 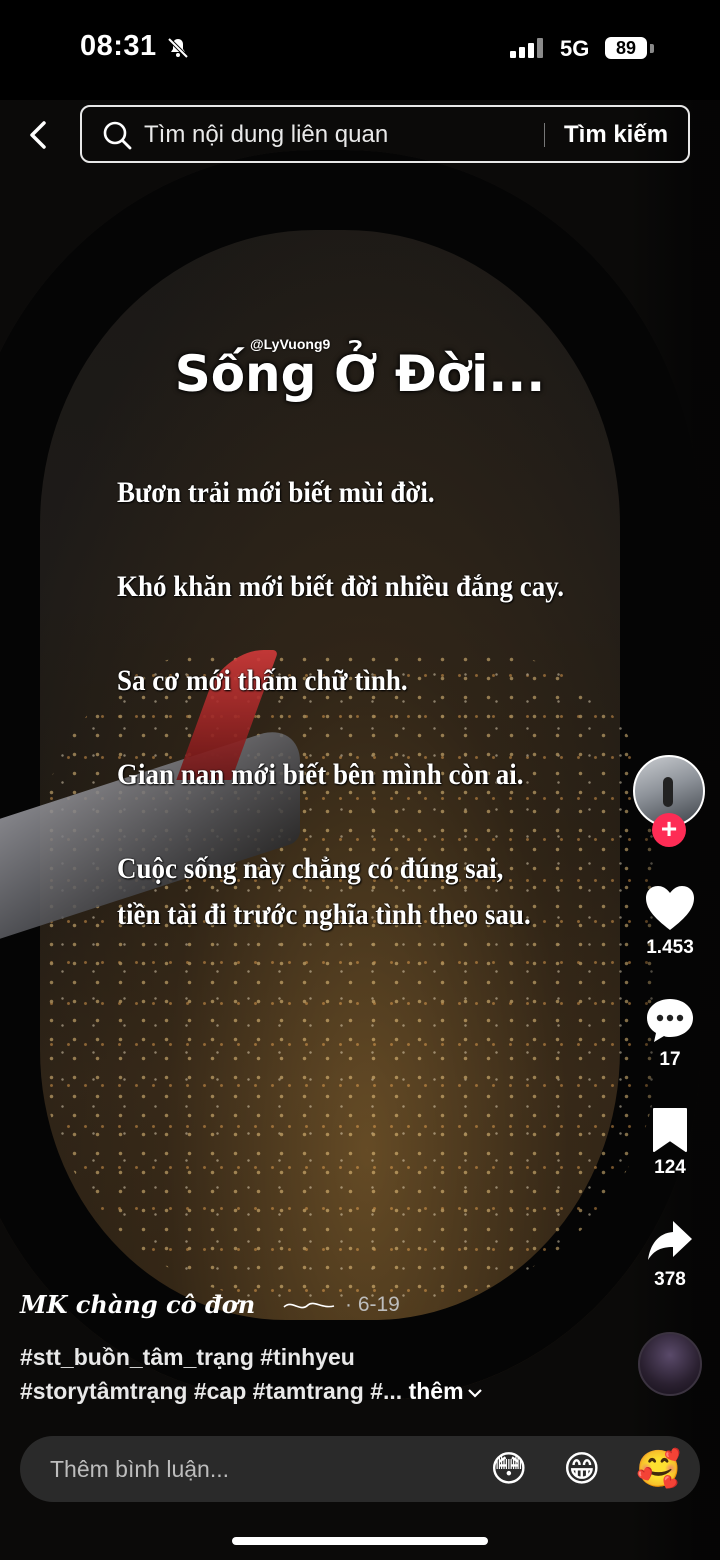 I want to click on poem-line: tiền tài đi trước nghĩa tình theo sau., so click(x=324, y=914).